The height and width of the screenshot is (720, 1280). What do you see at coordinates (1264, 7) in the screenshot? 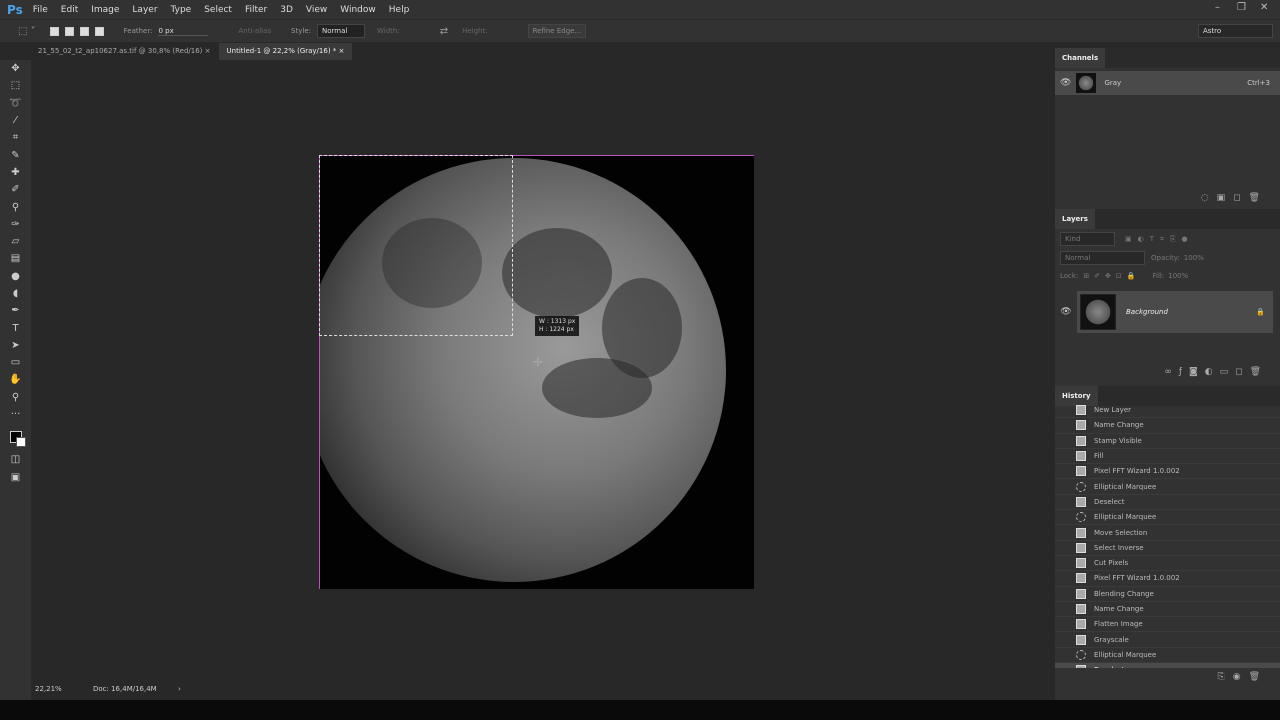
I see `close-icon: ✕` at bounding box center [1264, 7].